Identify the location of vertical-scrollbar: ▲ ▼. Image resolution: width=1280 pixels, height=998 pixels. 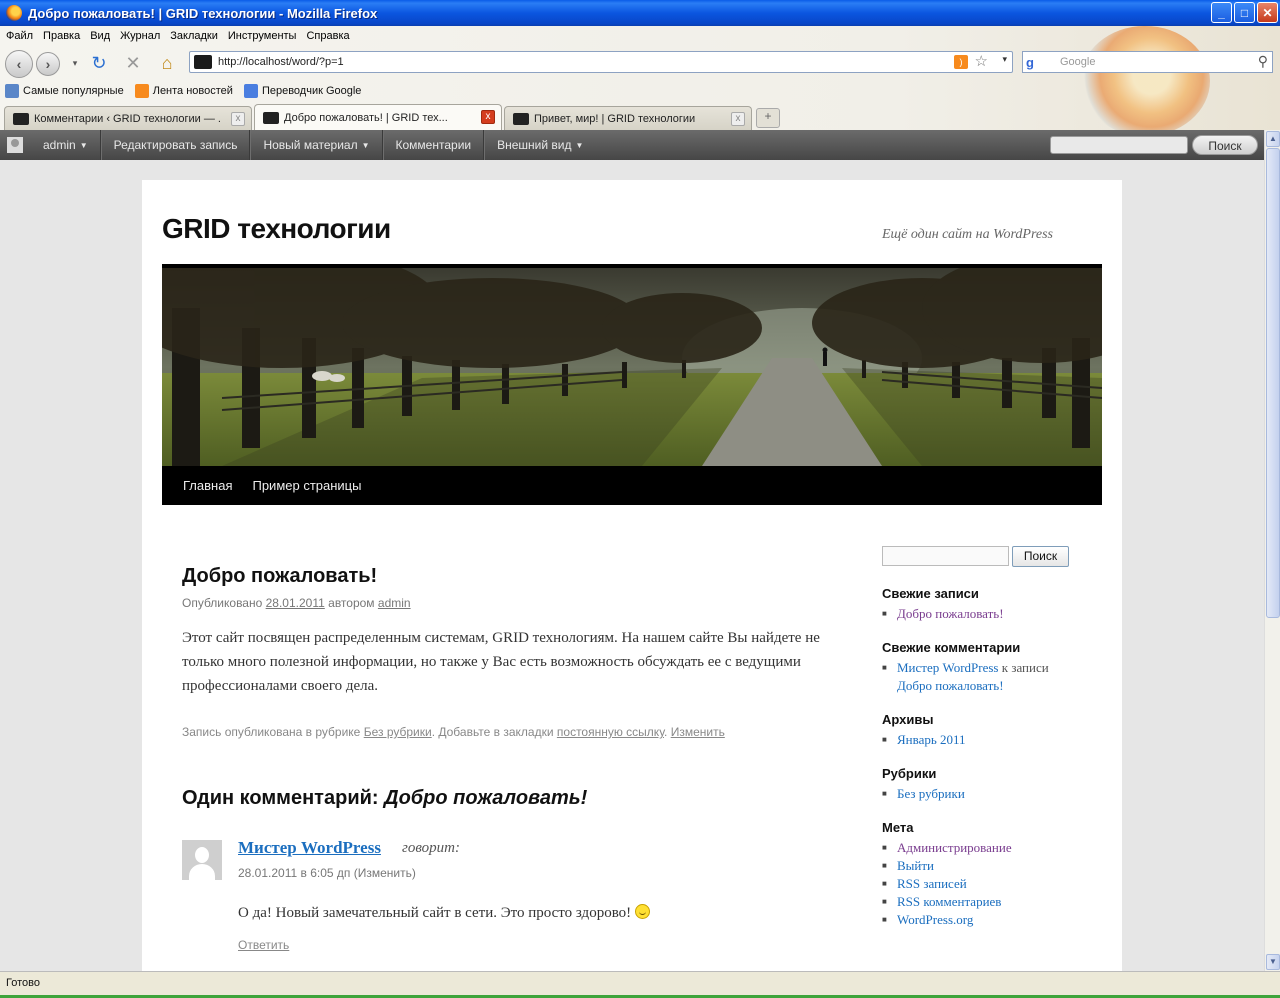
(1272, 550).